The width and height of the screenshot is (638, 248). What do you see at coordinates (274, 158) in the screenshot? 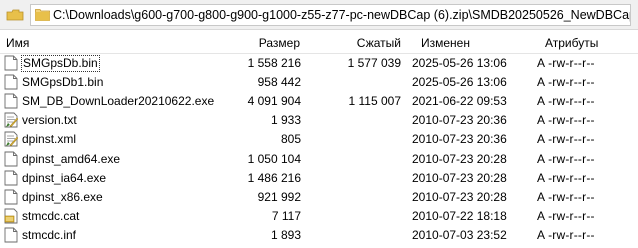
I see `file-size: 1 050 104` at bounding box center [274, 158].